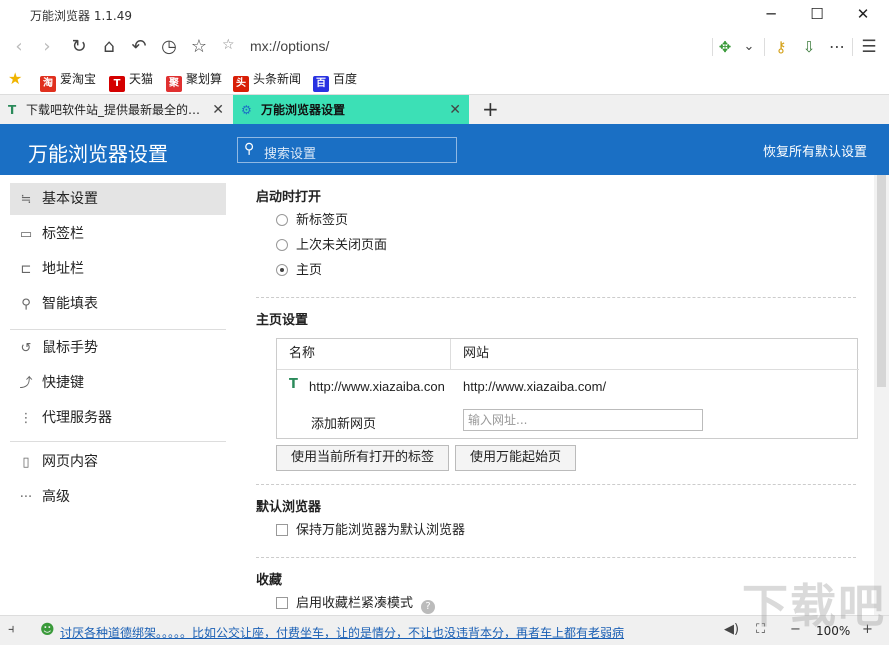 The height and width of the screenshot is (645, 889). What do you see at coordinates (869, 47) in the screenshot?
I see `menu-icon: ☰` at bounding box center [869, 47].